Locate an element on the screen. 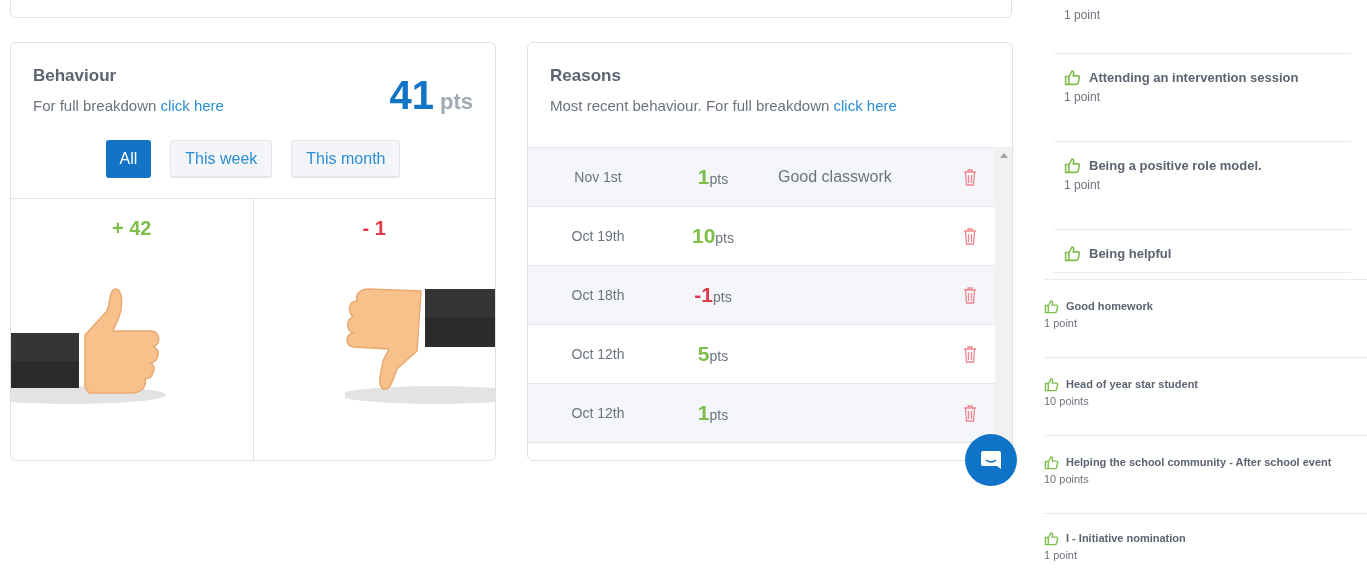 This screenshot has height=568, width=1367. chat-icon is located at coordinates (991, 460).